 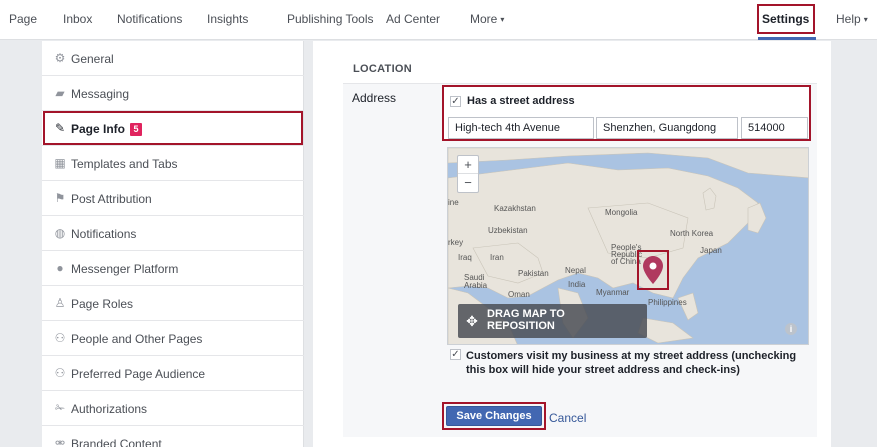 I want to click on grid-icon: ▦, so click(x=60, y=163).